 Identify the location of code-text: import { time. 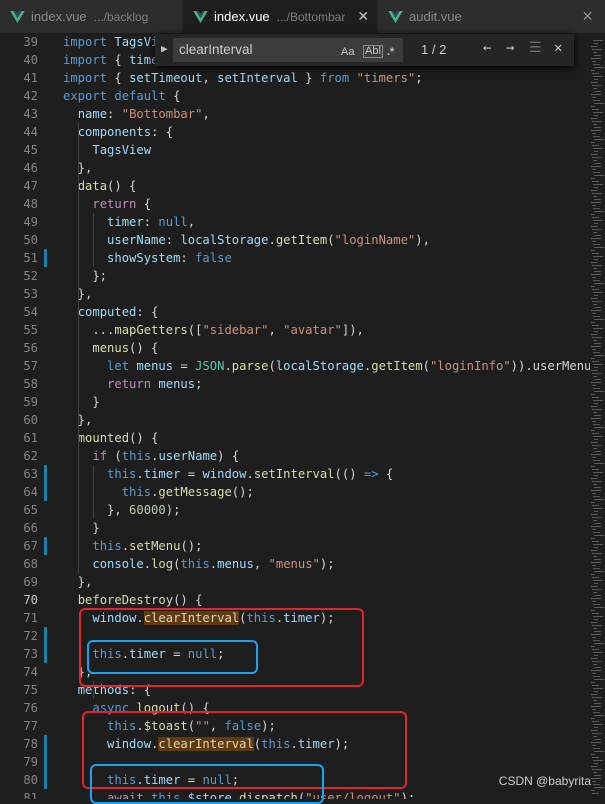
(110, 60).